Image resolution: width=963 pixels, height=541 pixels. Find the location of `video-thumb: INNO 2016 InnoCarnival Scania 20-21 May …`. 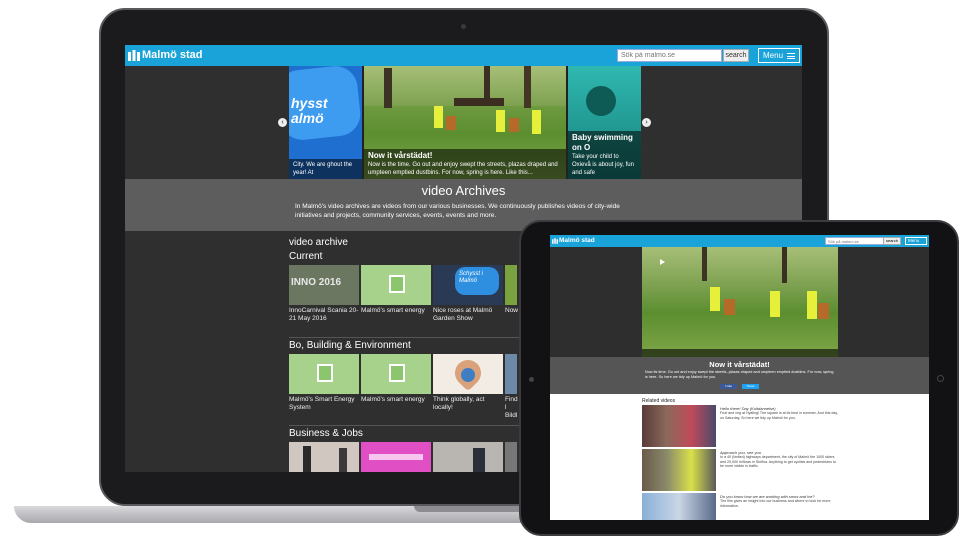

video-thumb: INNO 2016 InnoCarnival Scania 20-21 May … is located at coordinates (324, 294).